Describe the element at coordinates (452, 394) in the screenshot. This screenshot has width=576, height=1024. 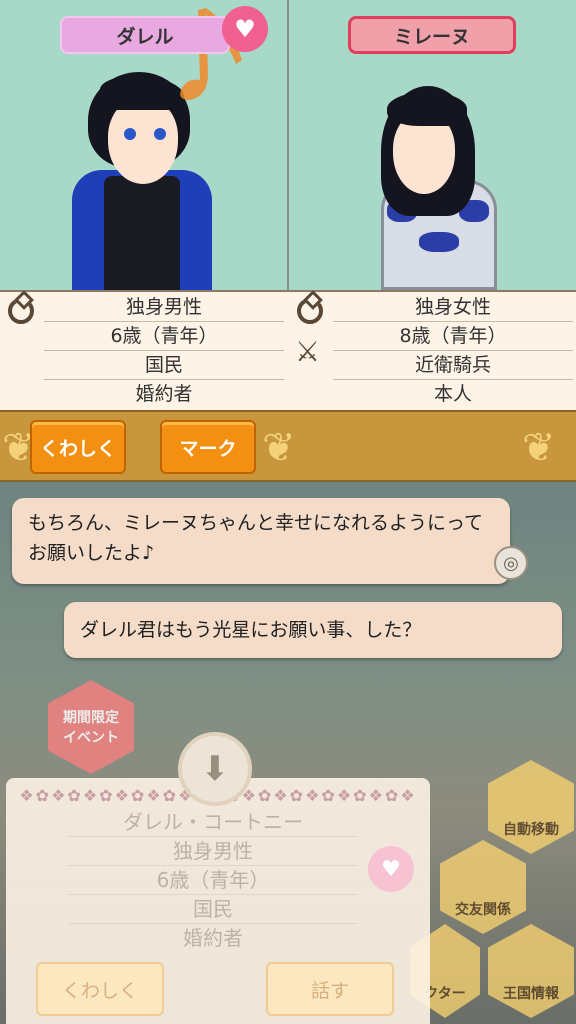
I see `info-row: 本人` at that location.